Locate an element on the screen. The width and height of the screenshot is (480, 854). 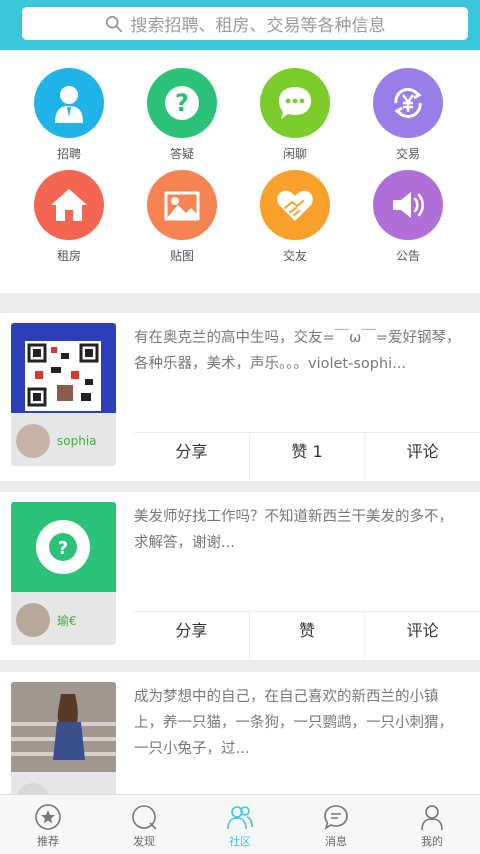
profile-icon is located at coordinates (432, 818).